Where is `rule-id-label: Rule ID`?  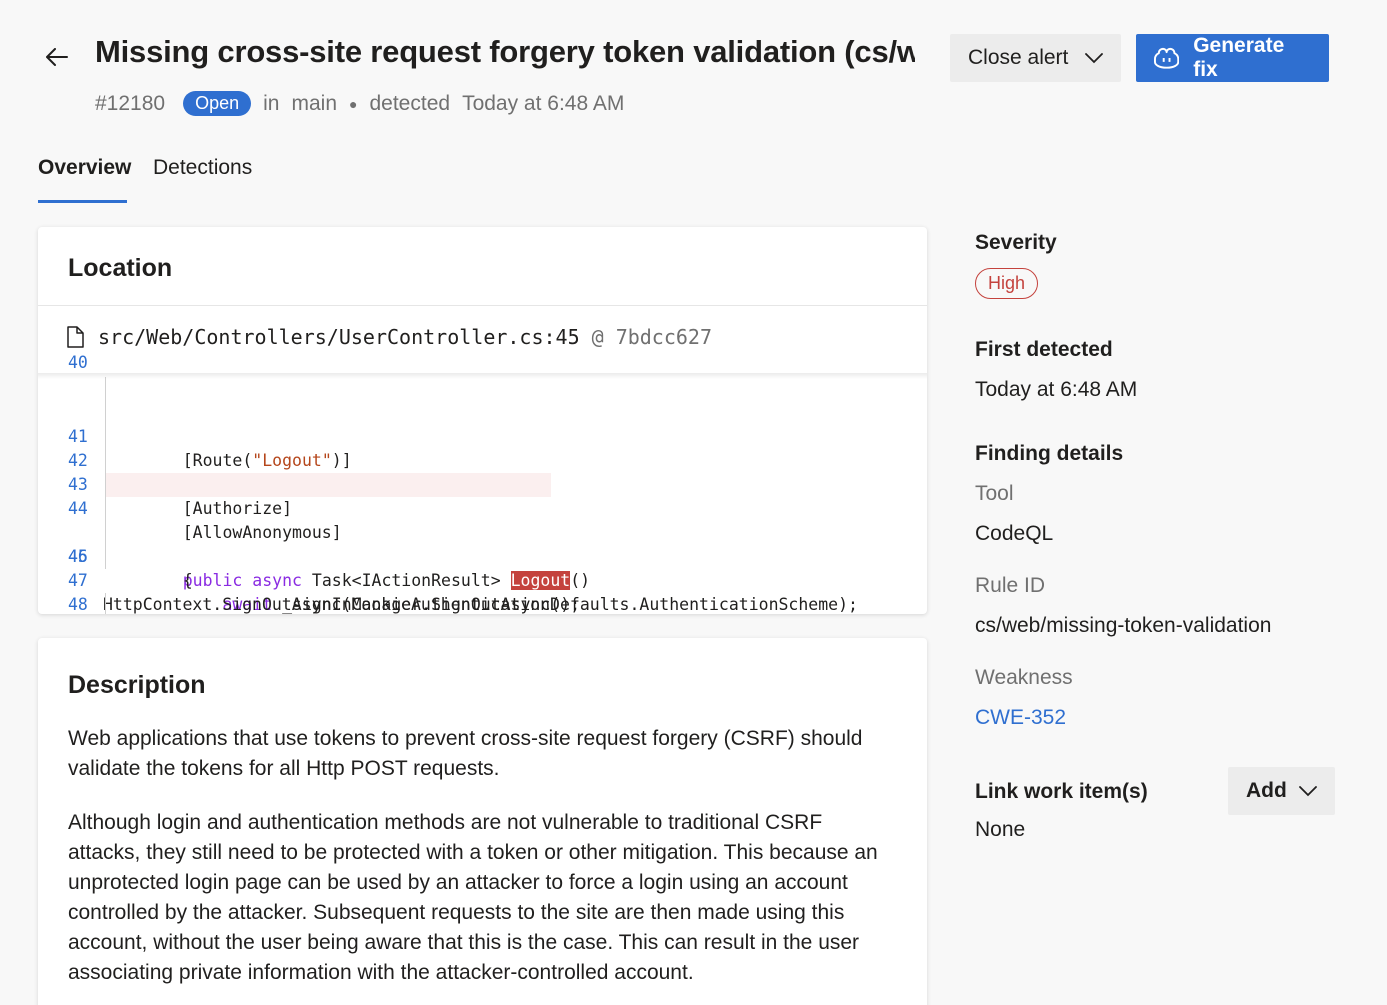
rule-id-label: Rule ID is located at coordinates (1010, 585).